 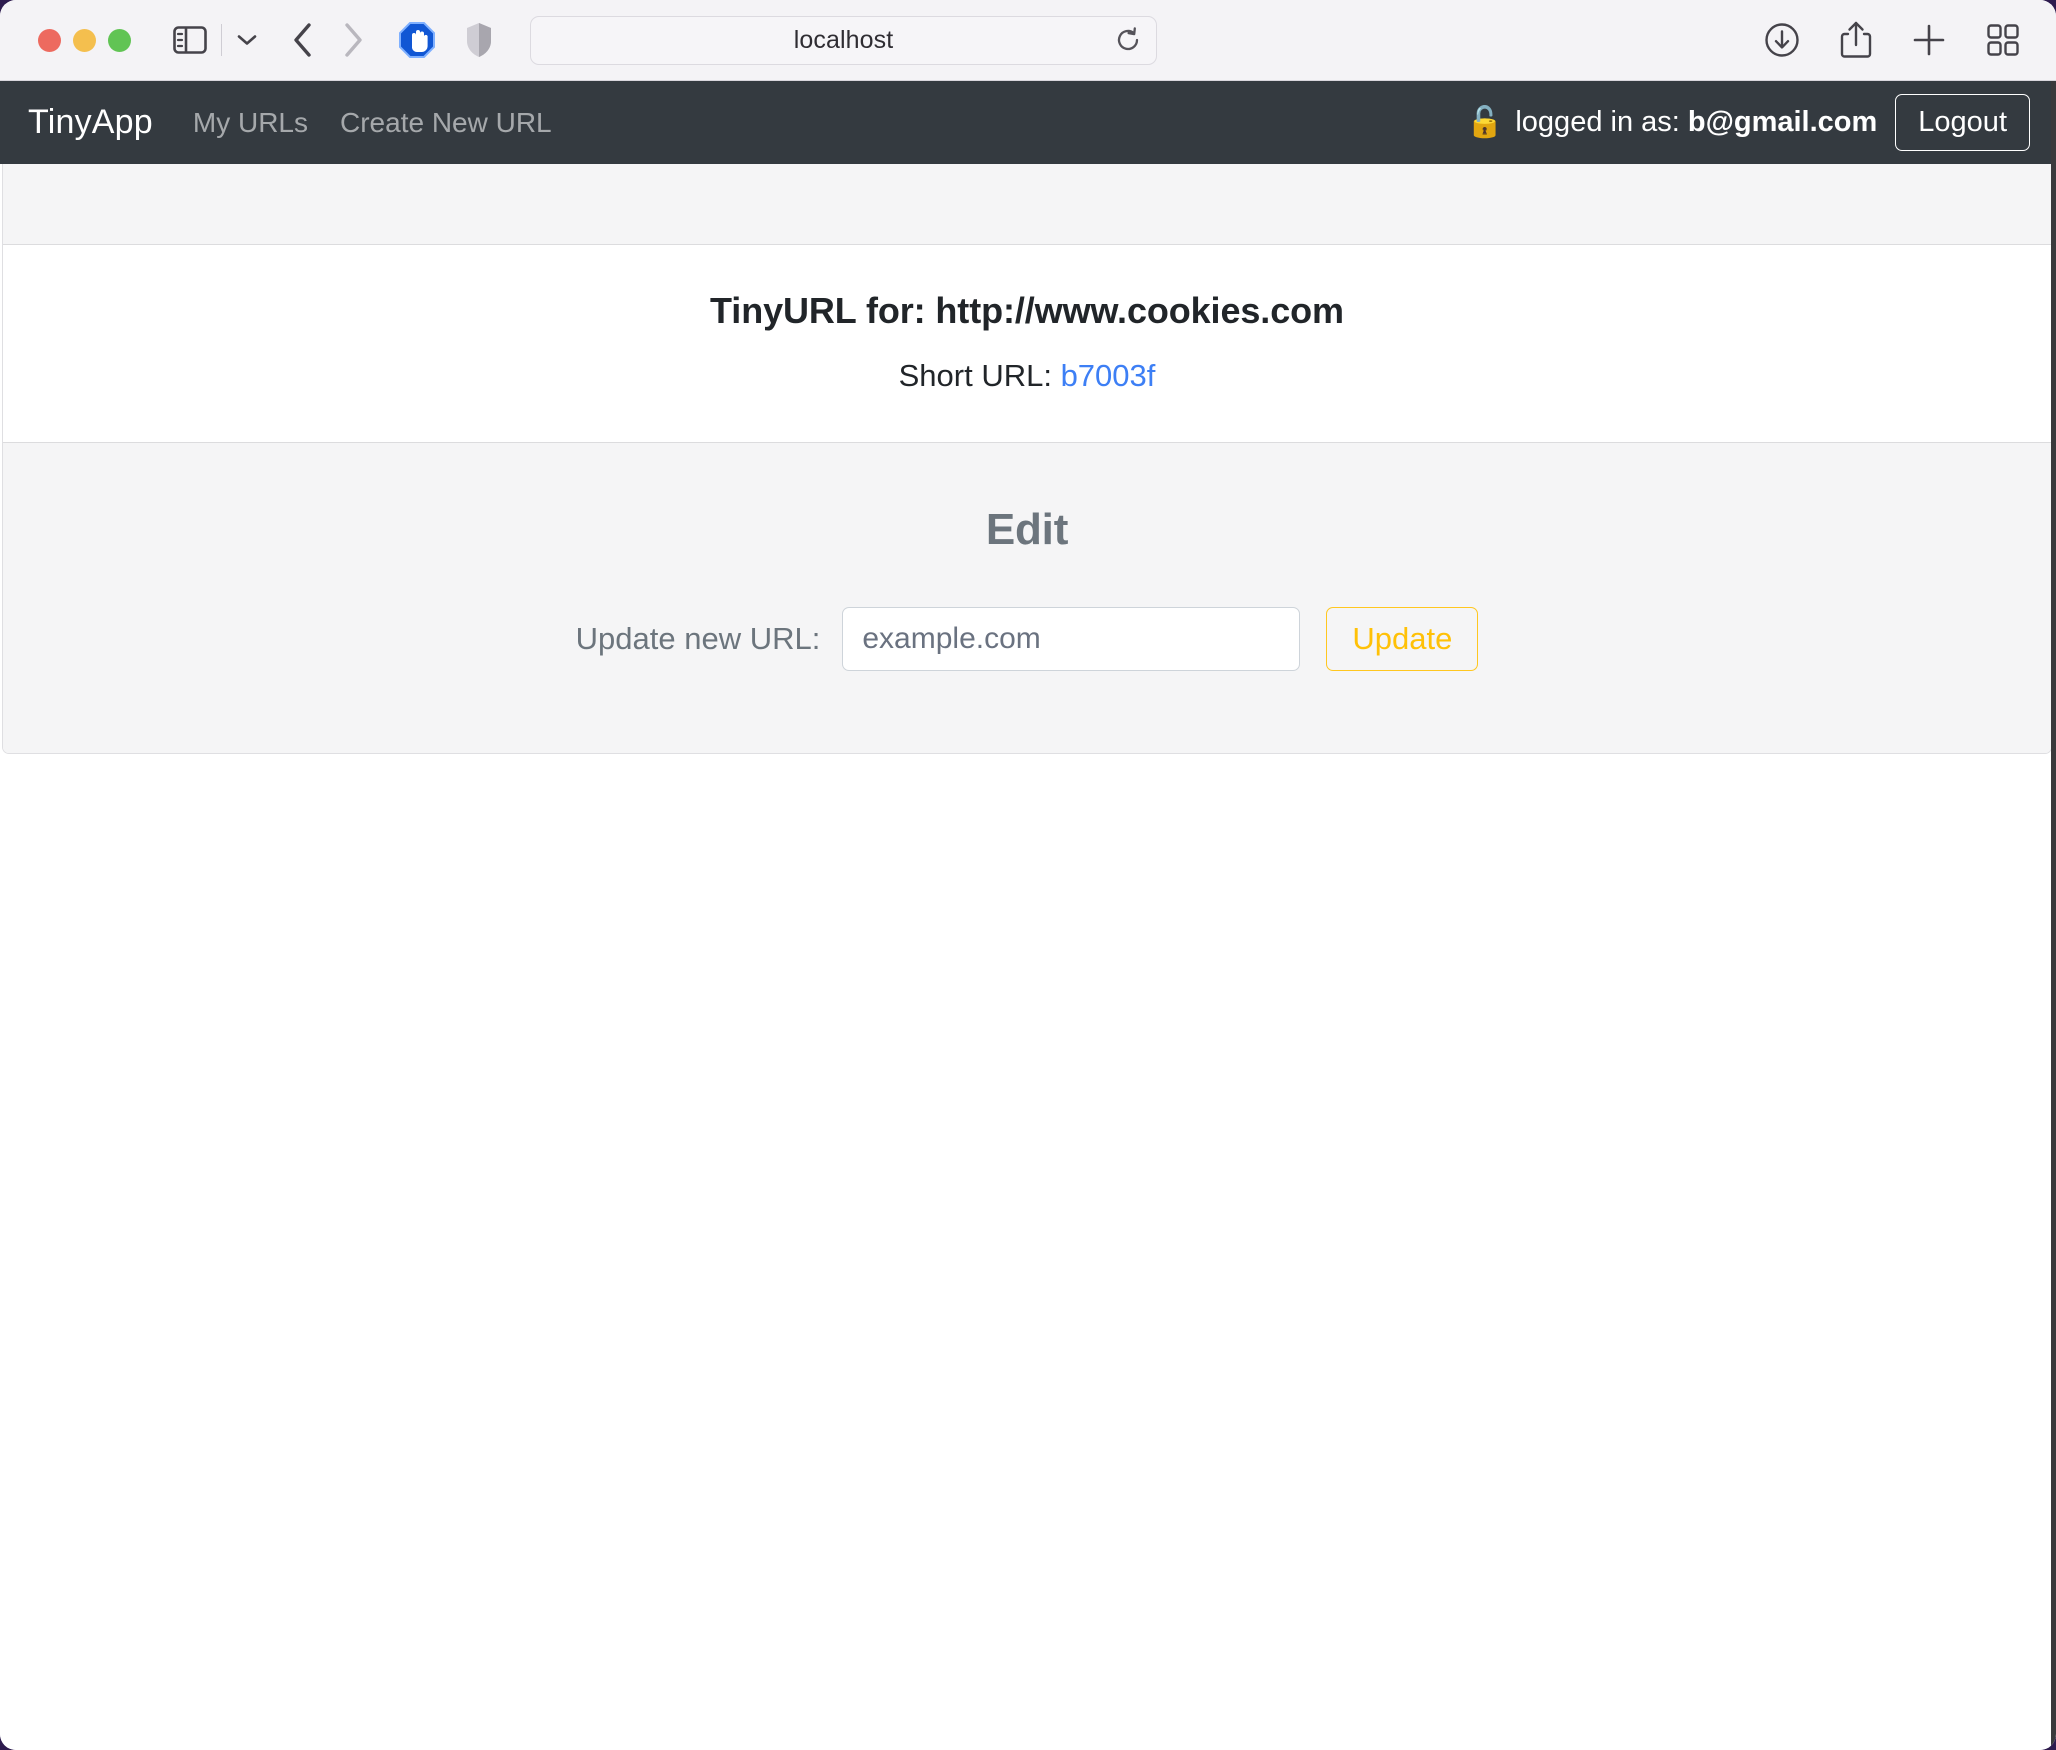 What do you see at coordinates (1108, 375) in the screenshot?
I see `short-url-link: b7003f` at bounding box center [1108, 375].